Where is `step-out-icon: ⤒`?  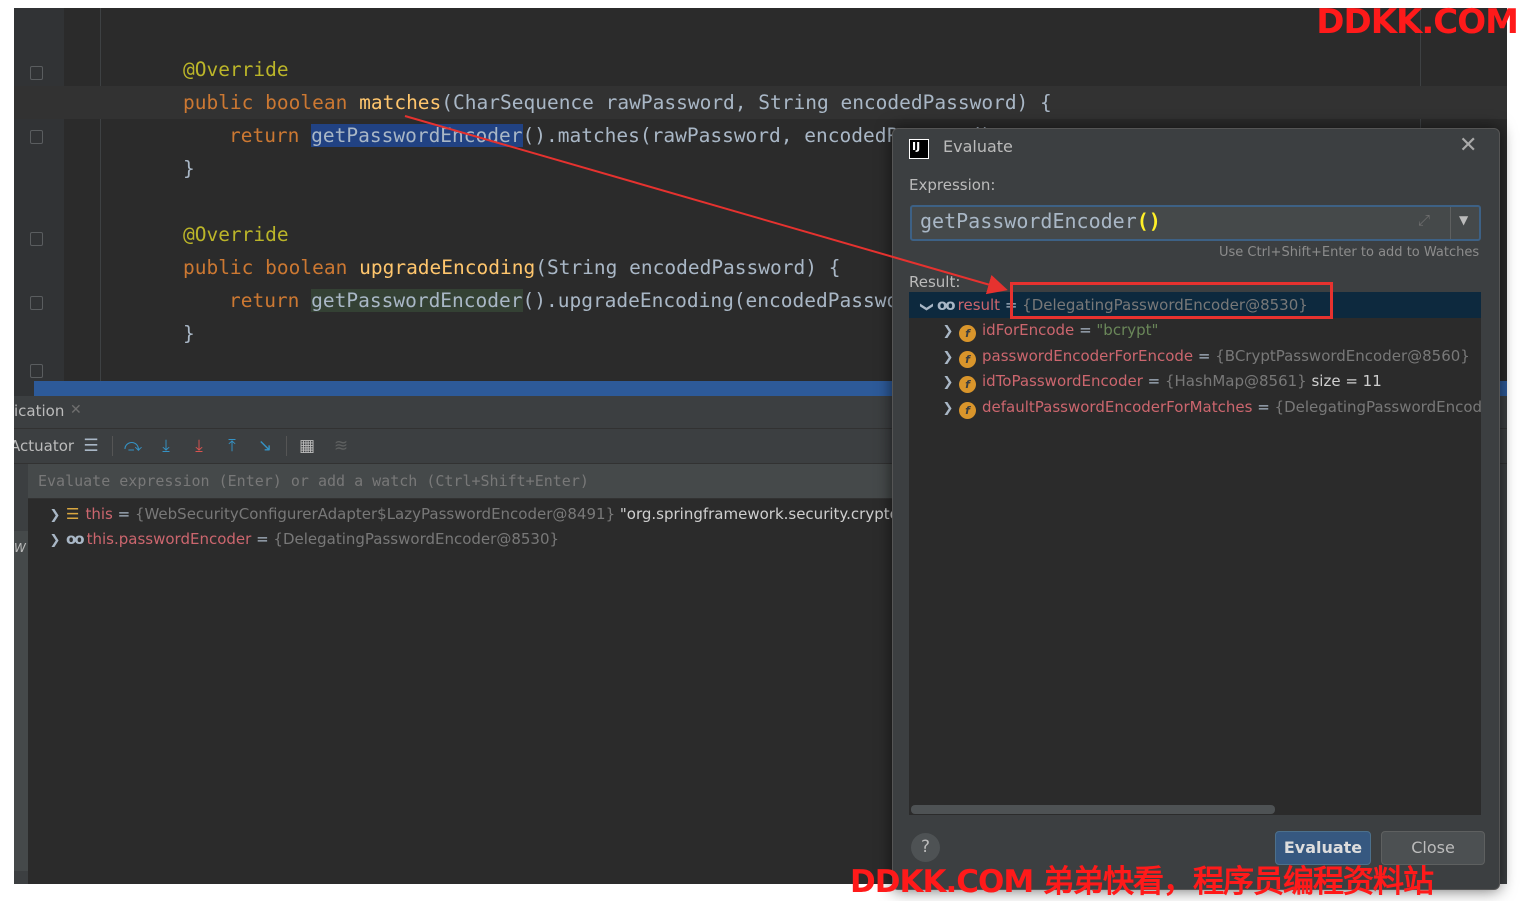 step-out-icon: ⤒ is located at coordinates (232, 446).